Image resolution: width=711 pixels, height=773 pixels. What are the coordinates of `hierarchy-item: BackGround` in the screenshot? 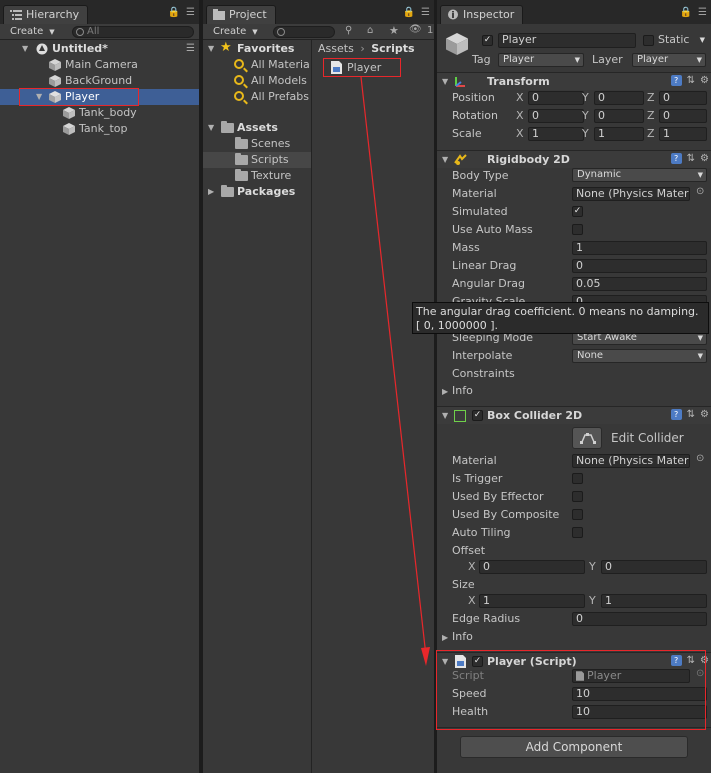 It's located at (99, 81).